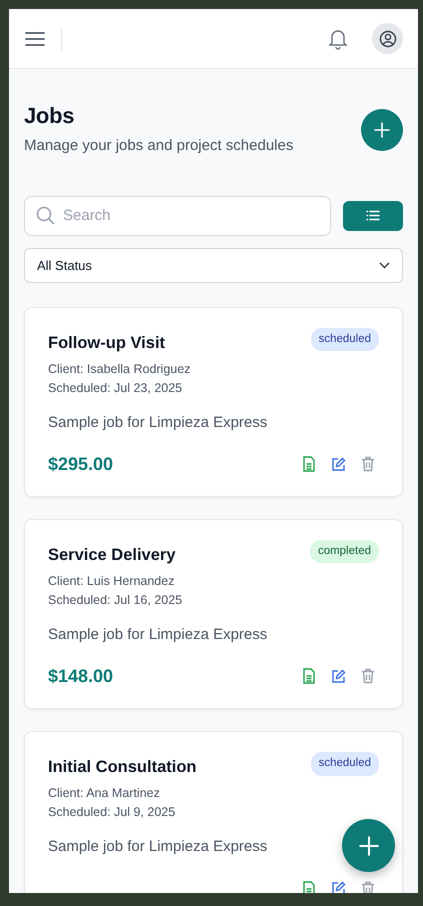 The height and width of the screenshot is (906, 423). Describe the element at coordinates (115, 388) in the screenshot. I see `scheduled-date: Scheduled: Jul 23, 2025` at that location.